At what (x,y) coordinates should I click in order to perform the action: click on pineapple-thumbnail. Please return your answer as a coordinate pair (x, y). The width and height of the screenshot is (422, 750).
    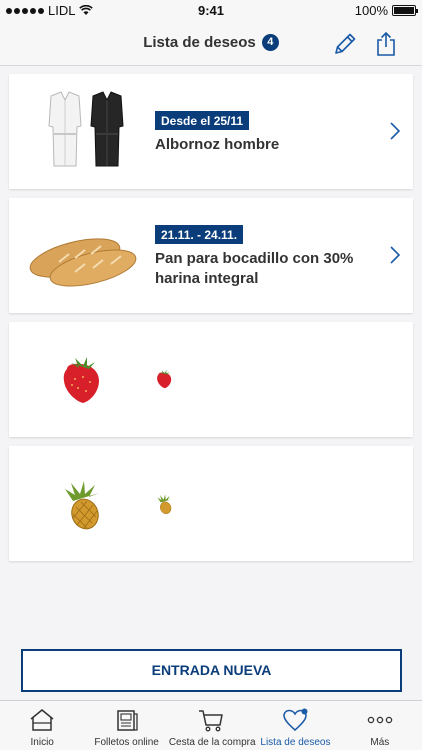
    Looking at the image, I should click on (164, 504).